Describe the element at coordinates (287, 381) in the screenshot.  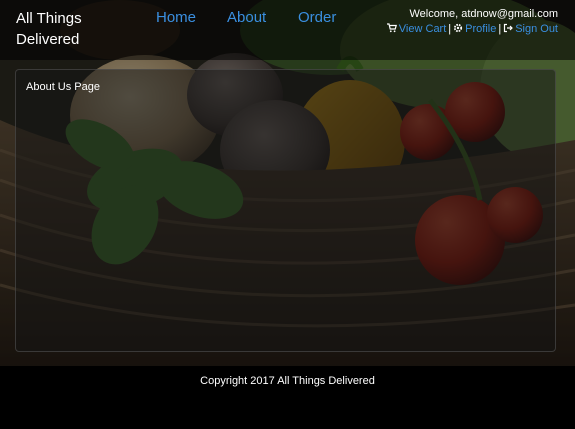
I see `copyright-text: Copyright 2017 All Things Delivered` at that location.